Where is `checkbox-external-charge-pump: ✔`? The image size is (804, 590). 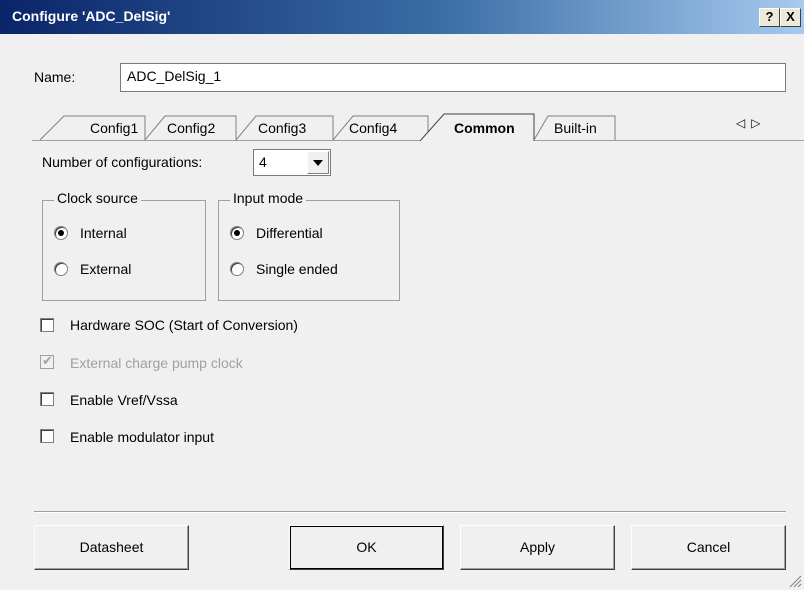 checkbox-external-charge-pump: ✔ is located at coordinates (47, 361).